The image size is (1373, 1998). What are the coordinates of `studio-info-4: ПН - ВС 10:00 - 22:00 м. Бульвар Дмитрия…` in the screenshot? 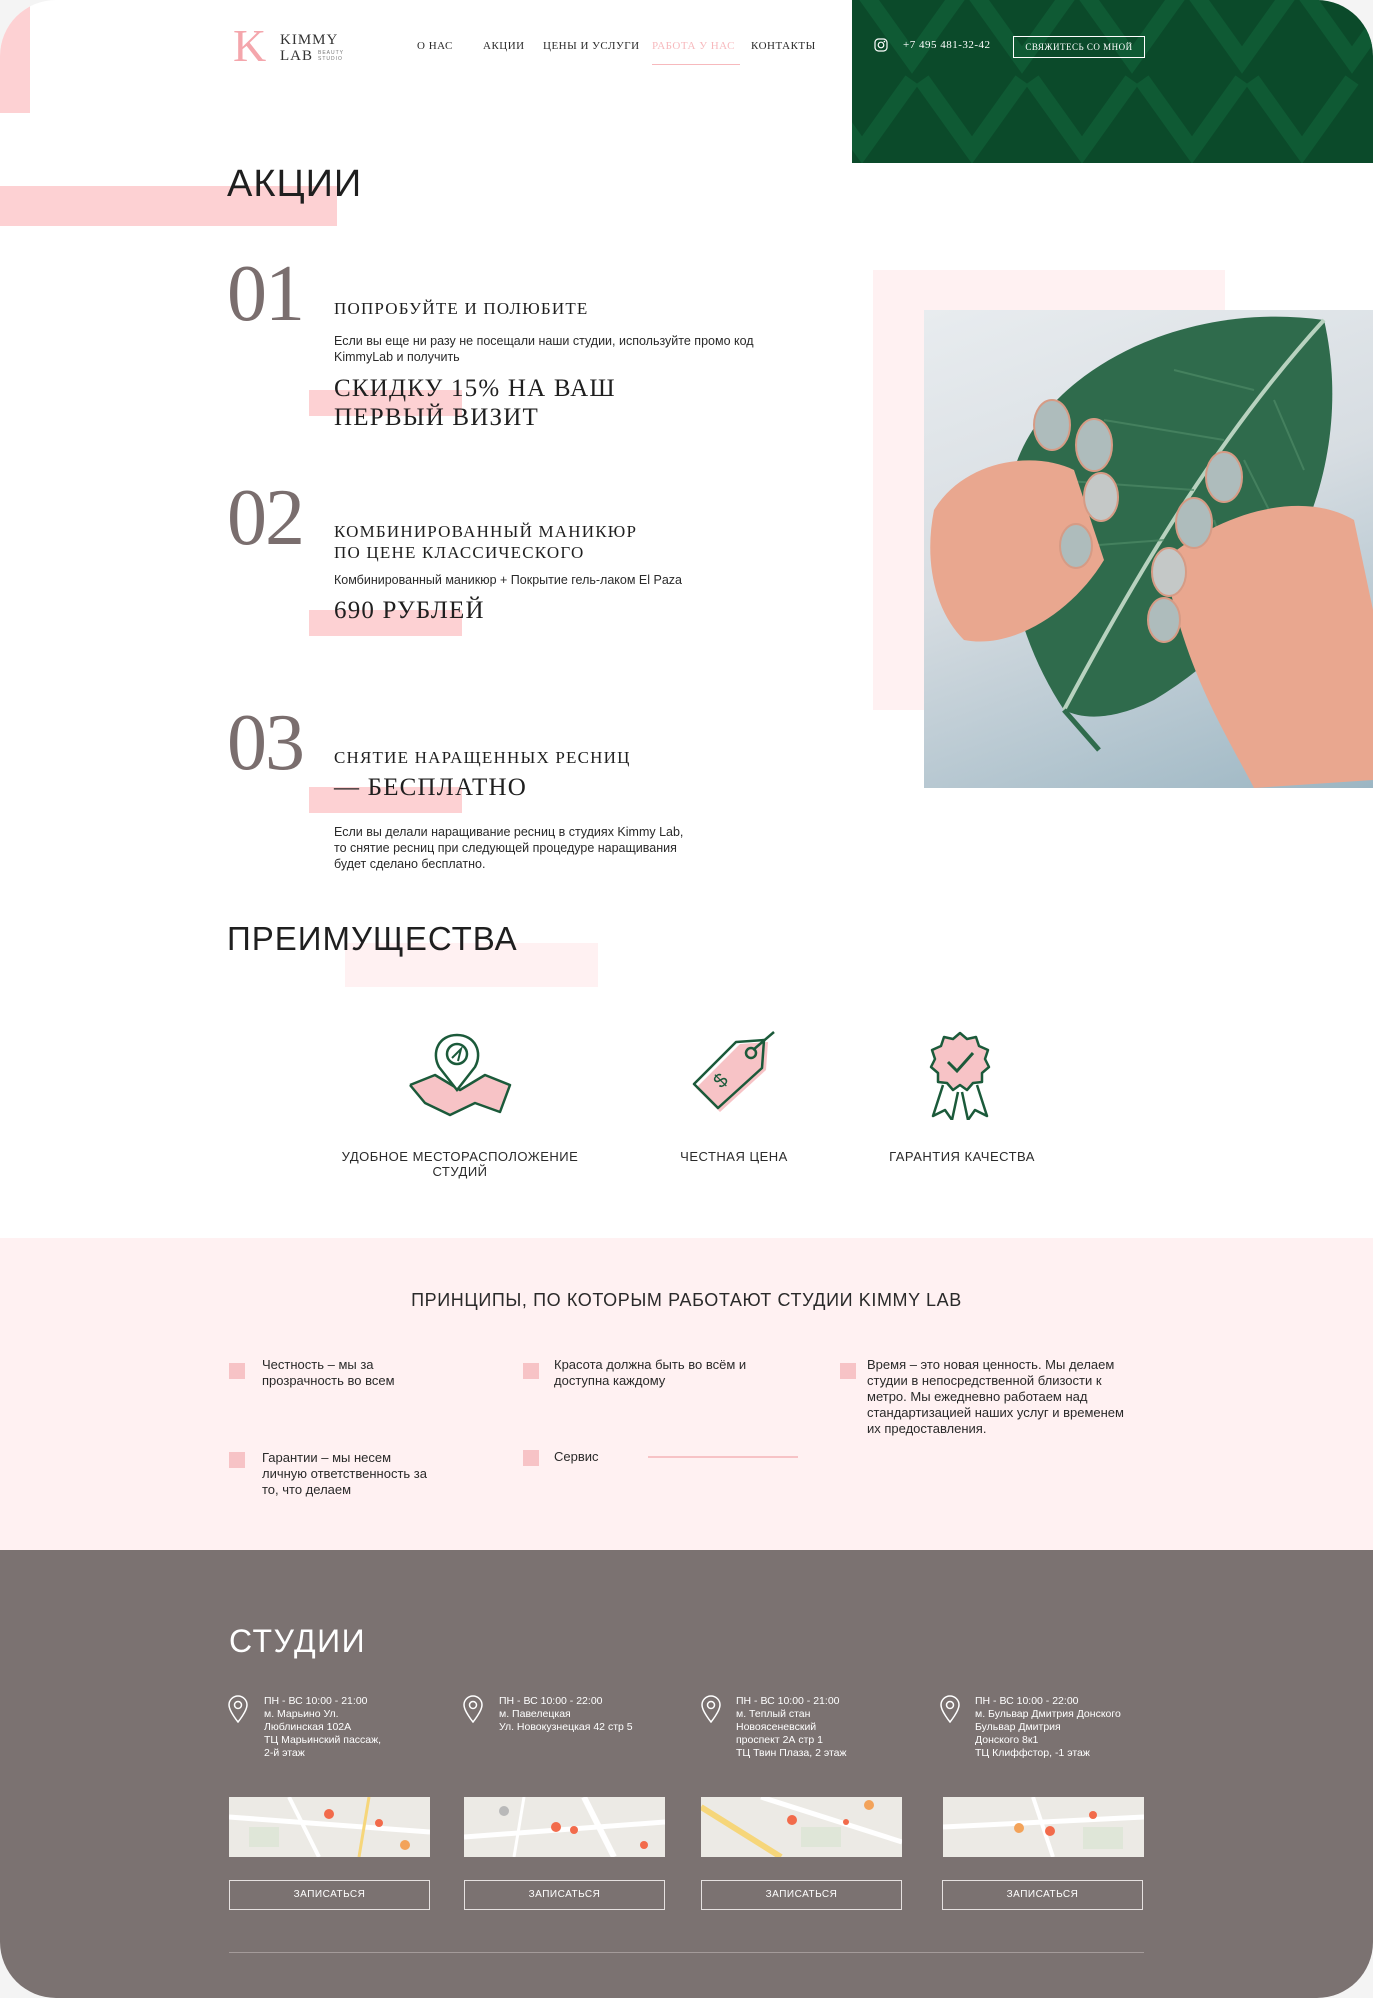 It's located at (1048, 1727).